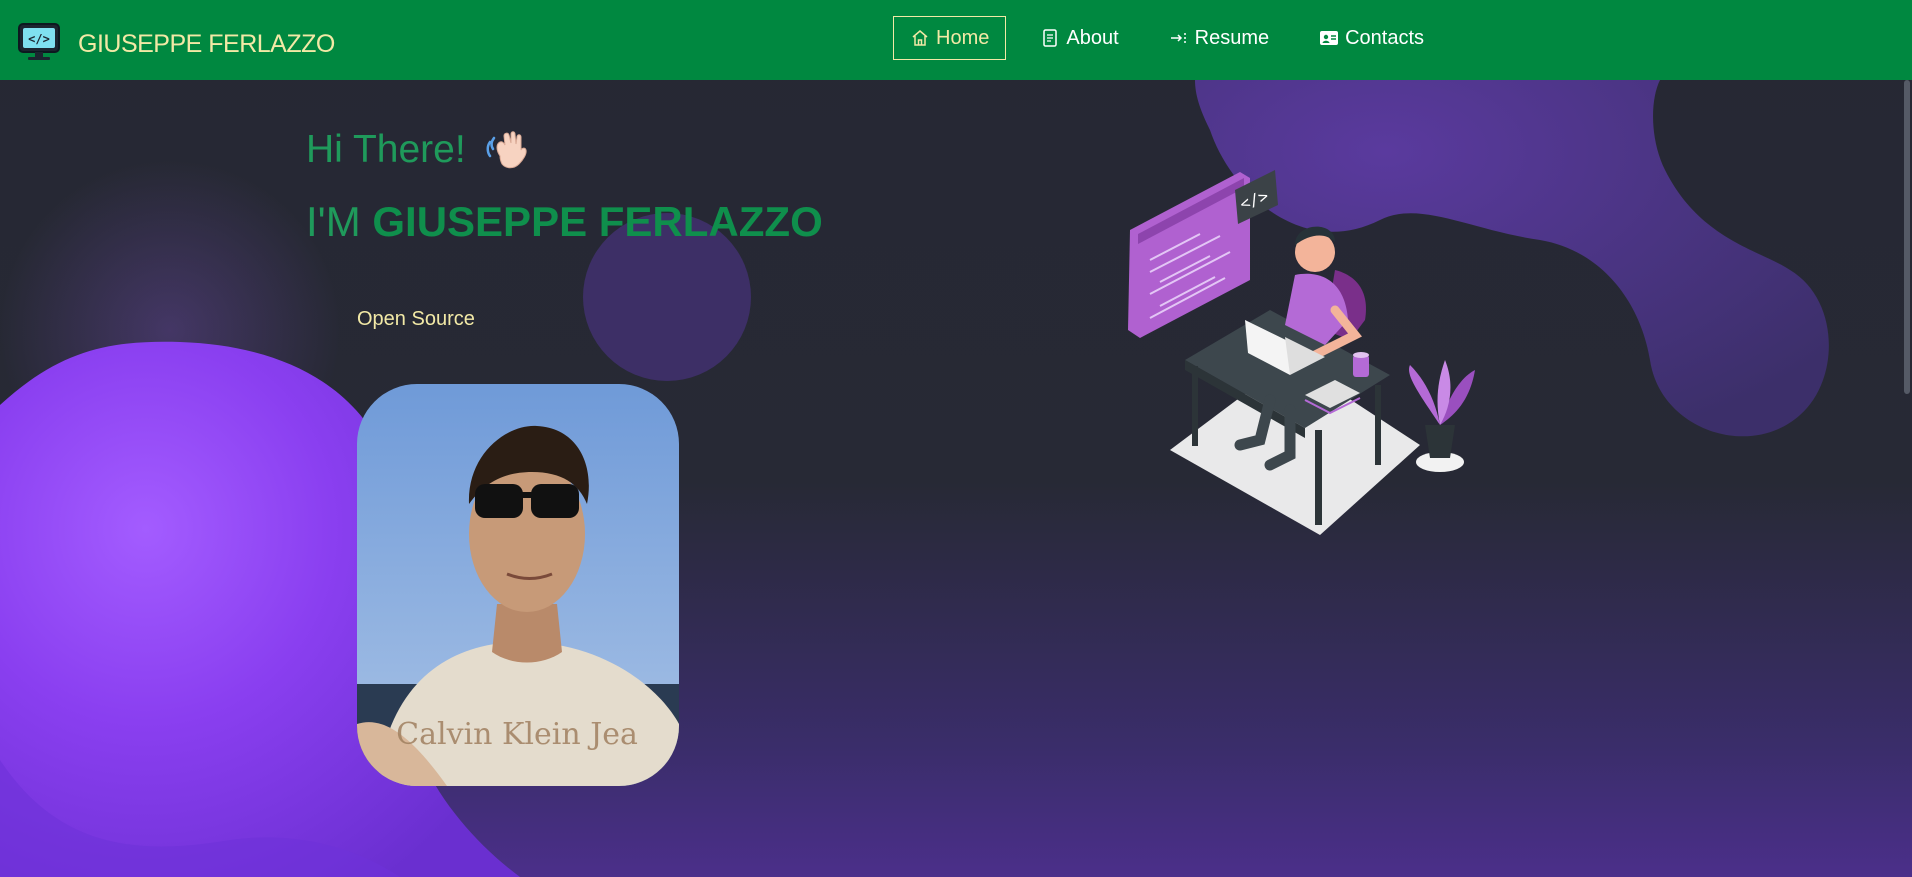 Image resolution: width=1912 pixels, height=877 pixels. I want to click on intro-prefix: I'M, so click(333, 221).